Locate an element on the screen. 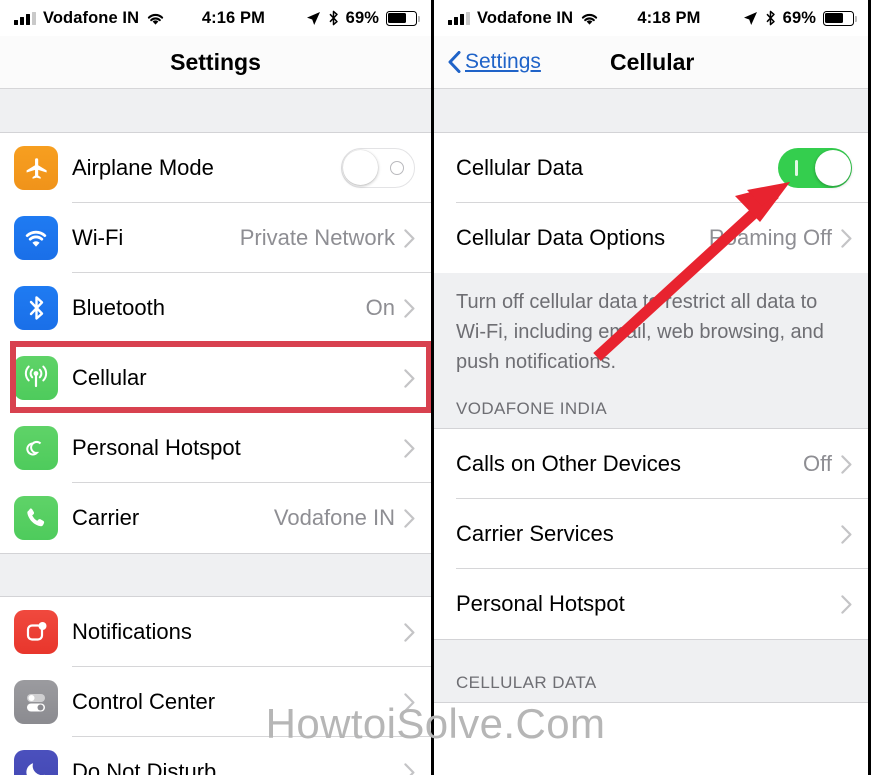 The image size is (871, 775). list-item-label: Cellular Data Options is located at coordinates (561, 237).